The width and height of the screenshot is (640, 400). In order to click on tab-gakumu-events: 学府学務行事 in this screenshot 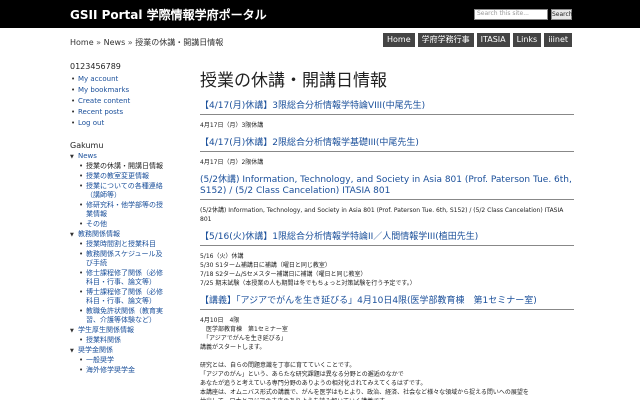, I will do `click(445, 40)`.